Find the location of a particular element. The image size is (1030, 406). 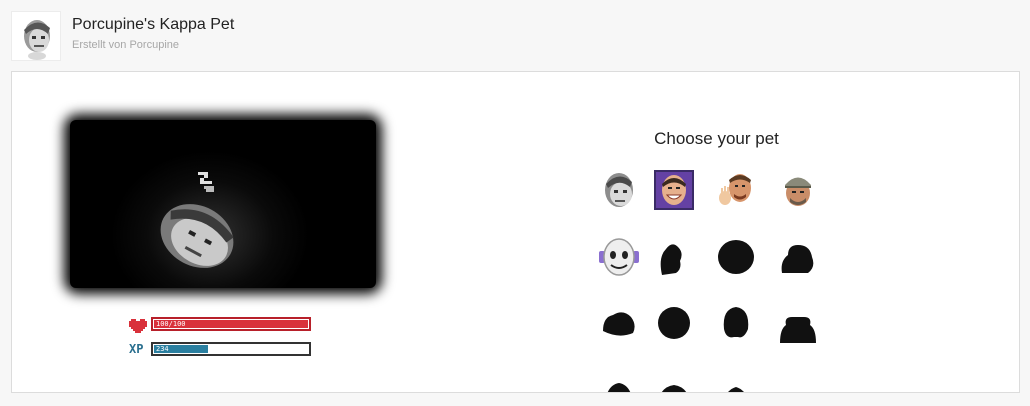

xp-value: 234 is located at coordinates (162, 349).